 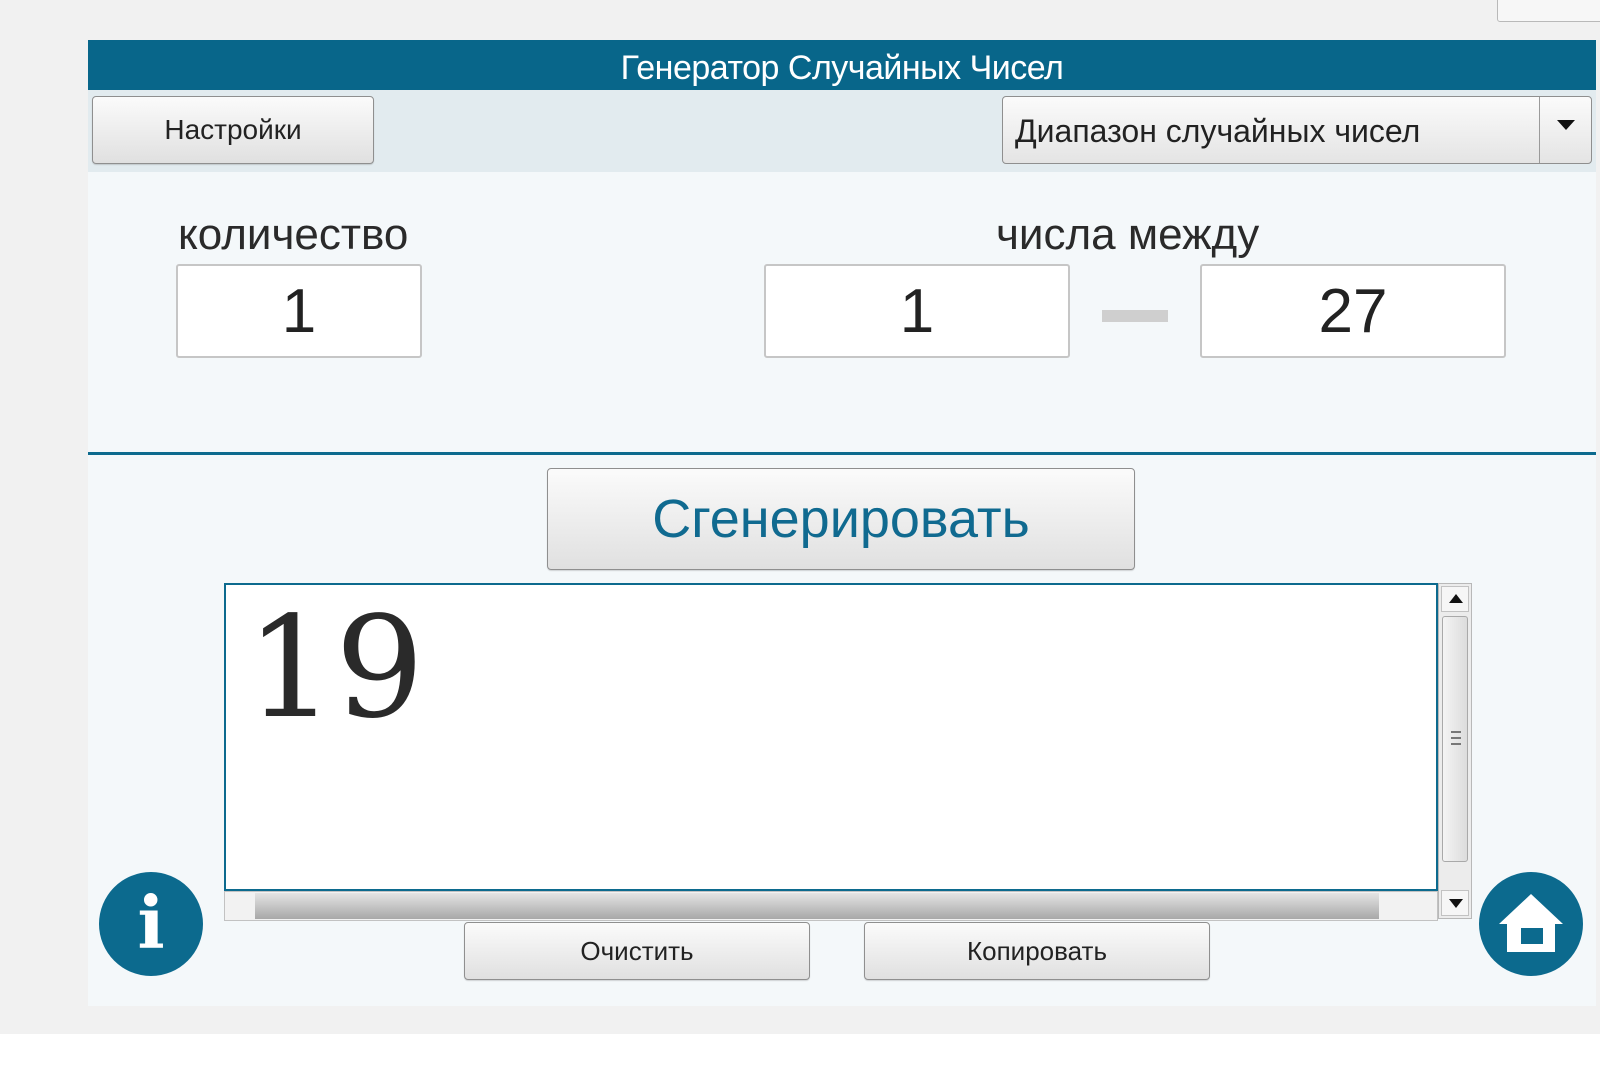 I want to click on horizontal-scroll-thumb, so click(x=817, y=906).